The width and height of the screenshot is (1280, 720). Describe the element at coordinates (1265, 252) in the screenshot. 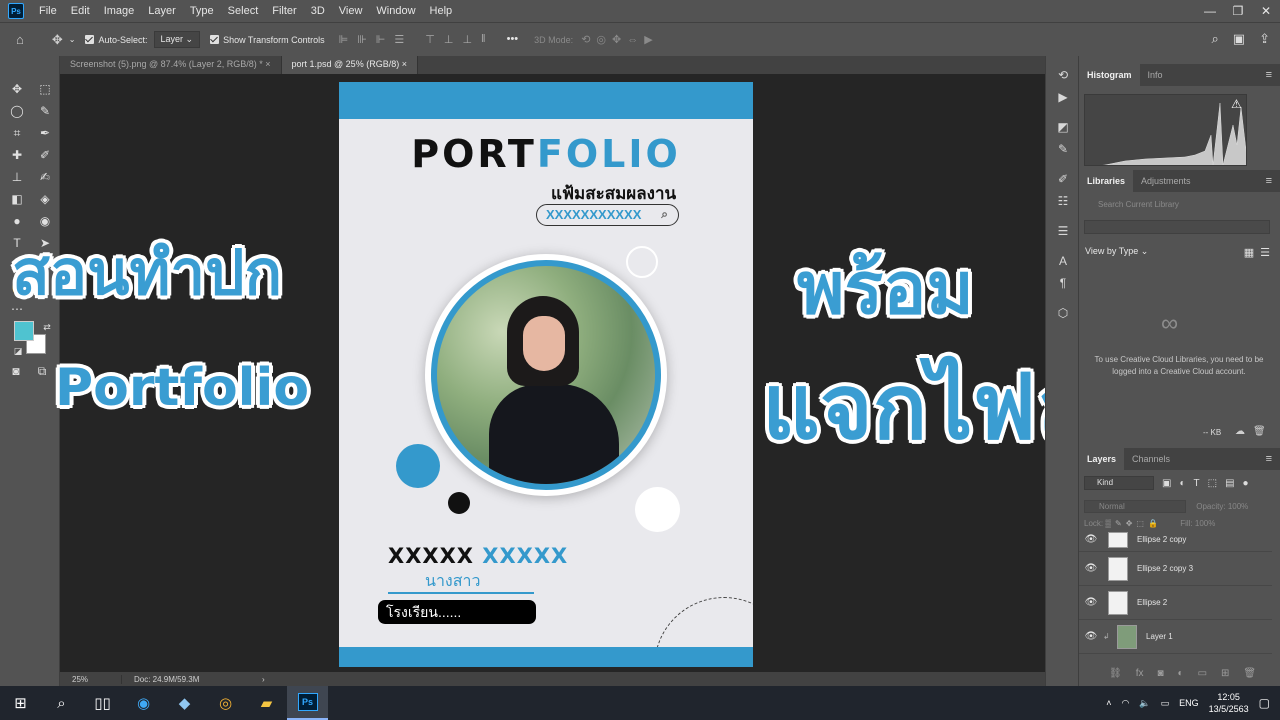

I see `list-view-icon: ☰` at that location.